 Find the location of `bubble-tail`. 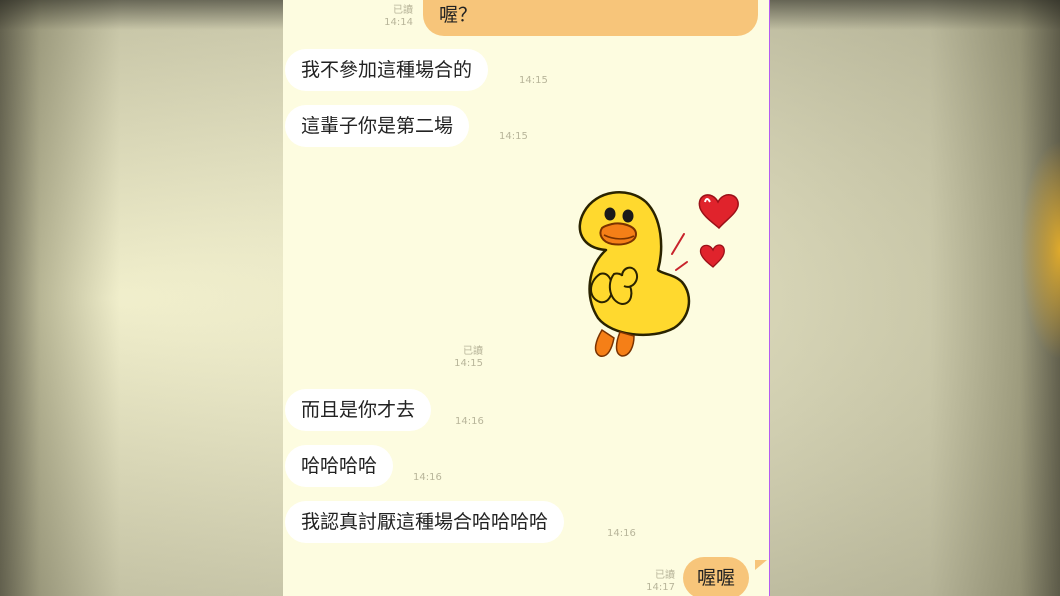

bubble-tail is located at coordinates (761, 565).